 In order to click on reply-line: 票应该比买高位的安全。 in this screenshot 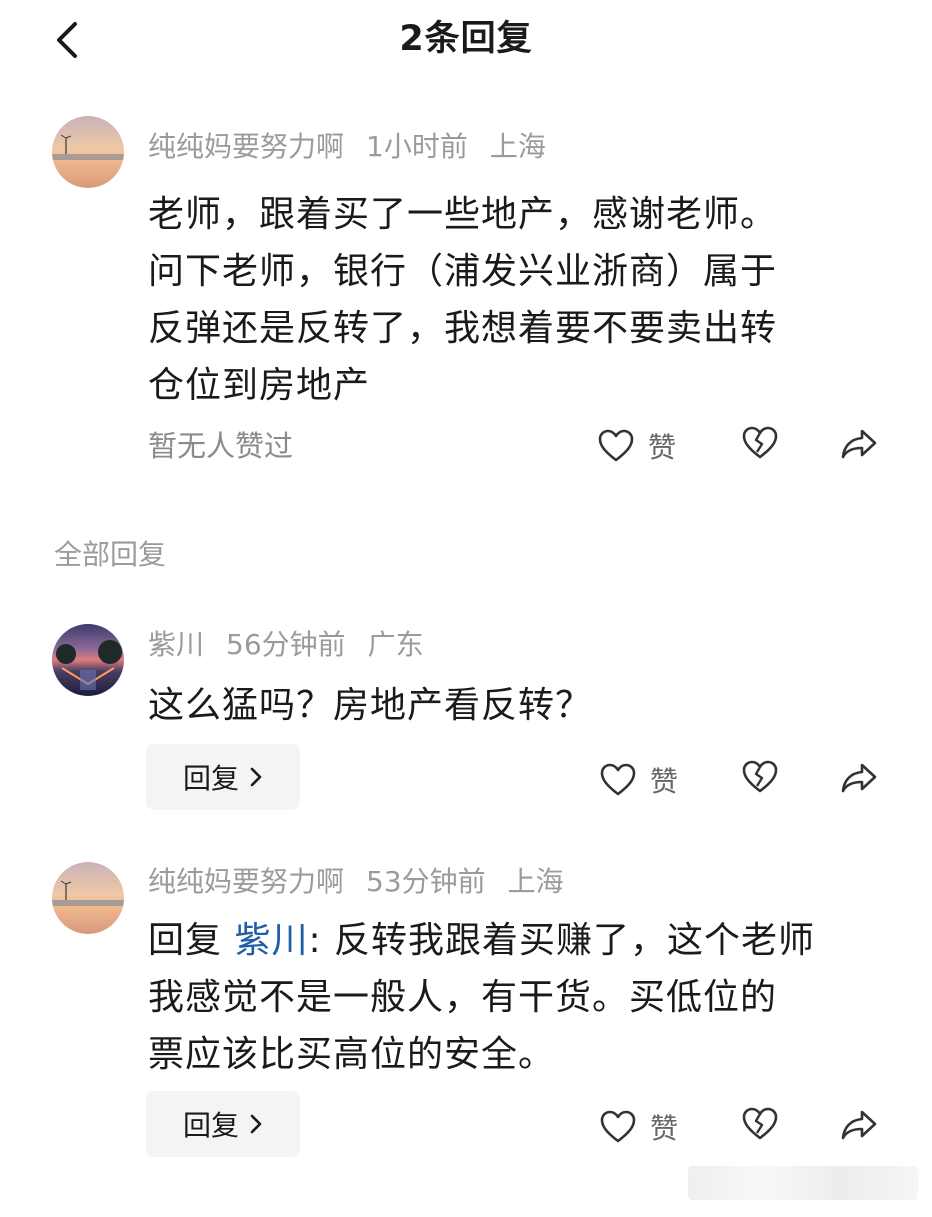, I will do `click(352, 1054)`.